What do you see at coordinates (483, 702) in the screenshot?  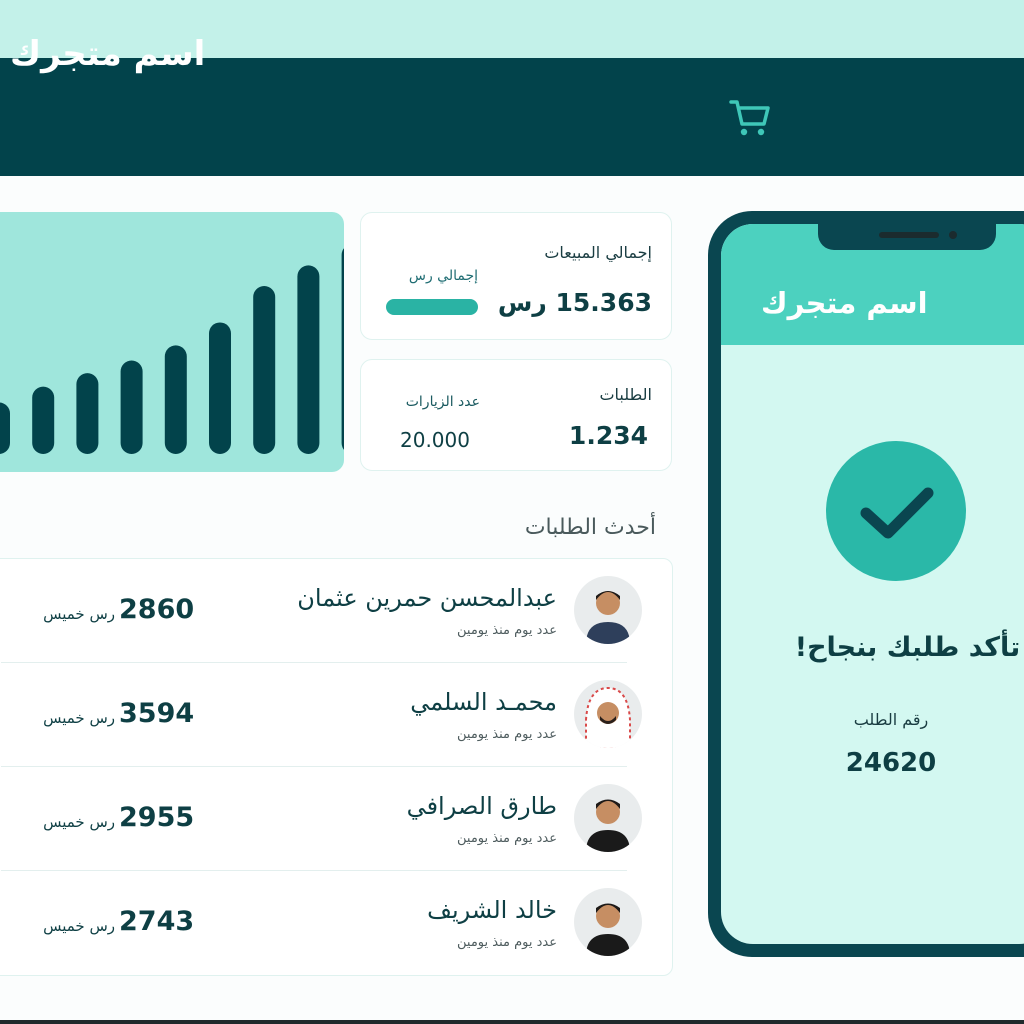 I see `customer-name: محمـد السلمي` at bounding box center [483, 702].